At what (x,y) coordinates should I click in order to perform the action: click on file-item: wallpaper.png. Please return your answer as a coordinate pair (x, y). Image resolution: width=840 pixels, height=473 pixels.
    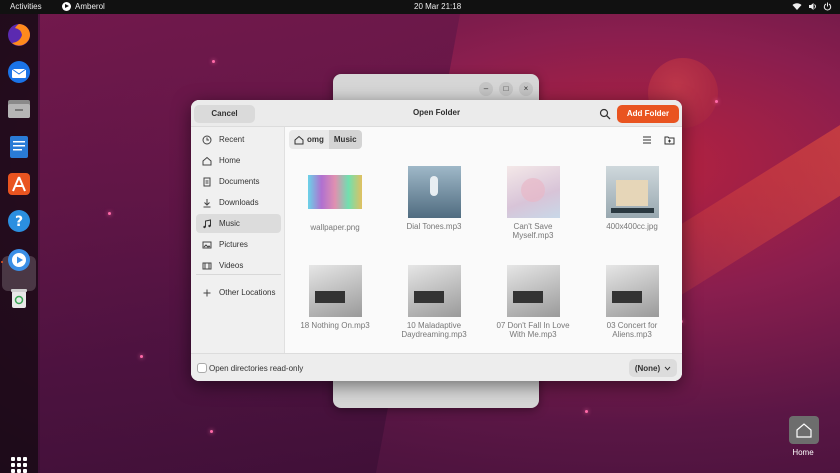
    Looking at the image, I should click on (335, 199).